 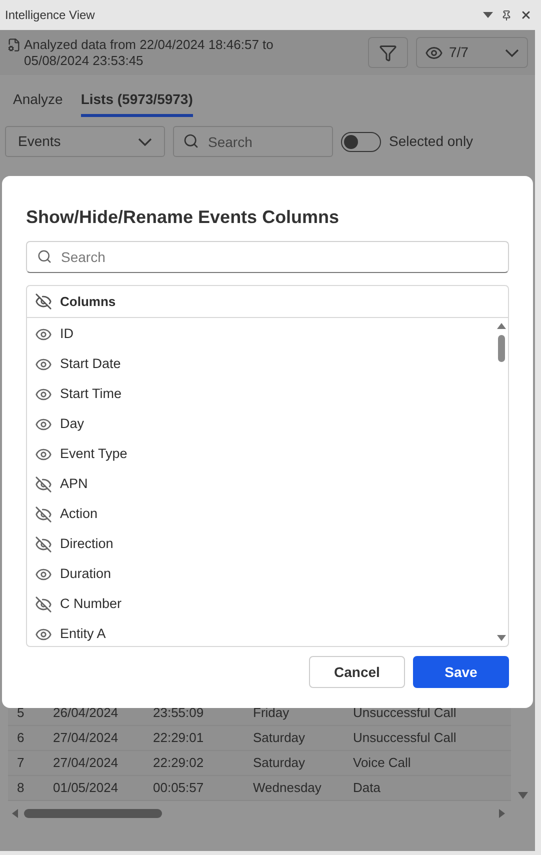 I want to click on table-cell-text: 01/05/2024, so click(x=86, y=788).